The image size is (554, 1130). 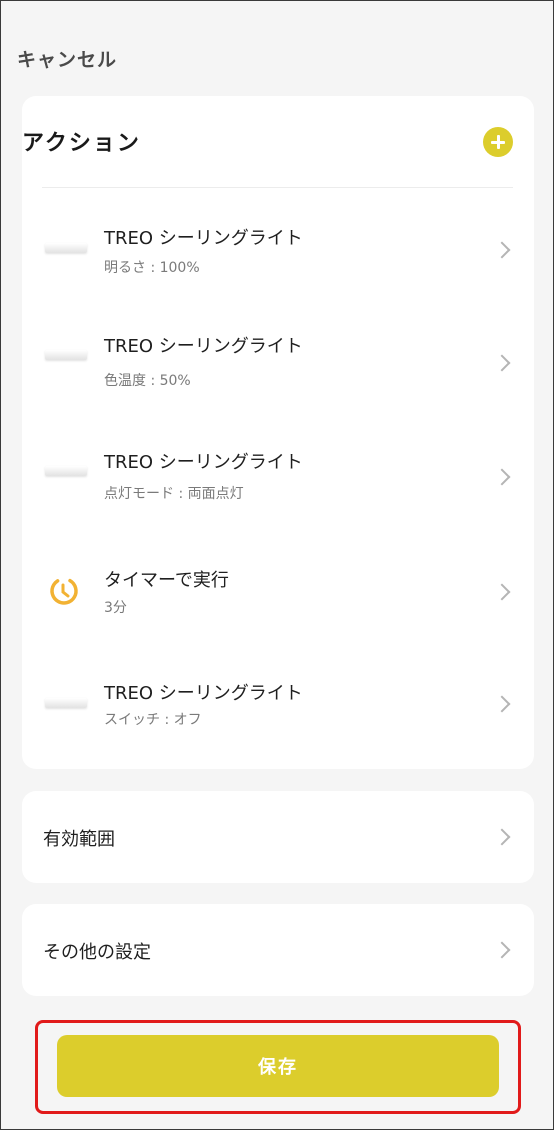 What do you see at coordinates (152, 268) in the screenshot?
I see `action-subtitle: 明るさ : 100%` at bounding box center [152, 268].